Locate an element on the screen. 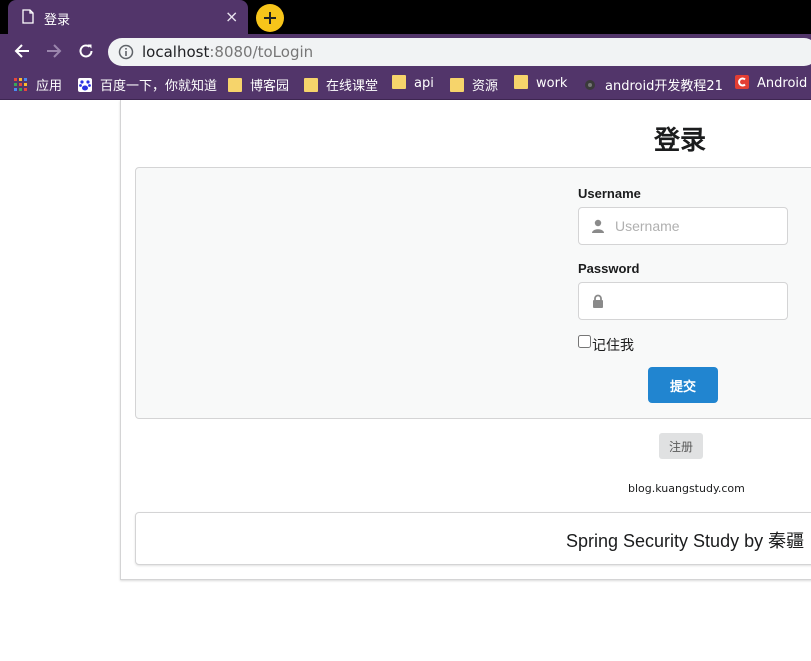 The image size is (811, 661). browser-tab: 登录 × is located at coordinates (128, 17).